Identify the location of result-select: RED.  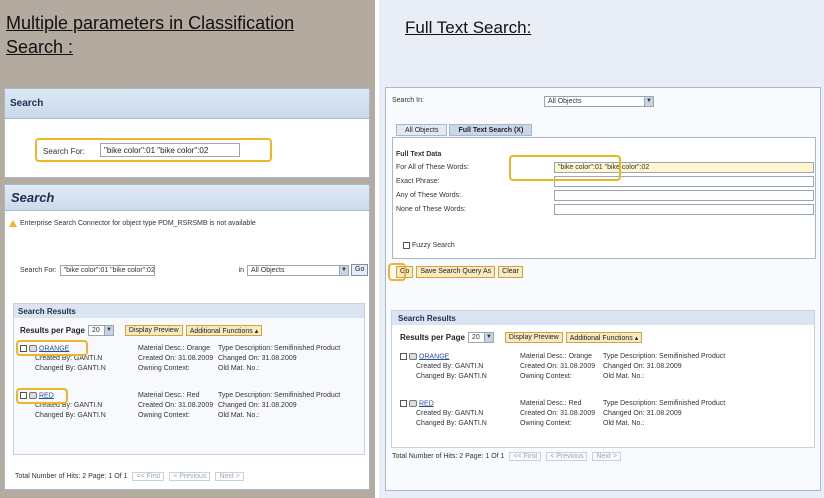
(417, 403).